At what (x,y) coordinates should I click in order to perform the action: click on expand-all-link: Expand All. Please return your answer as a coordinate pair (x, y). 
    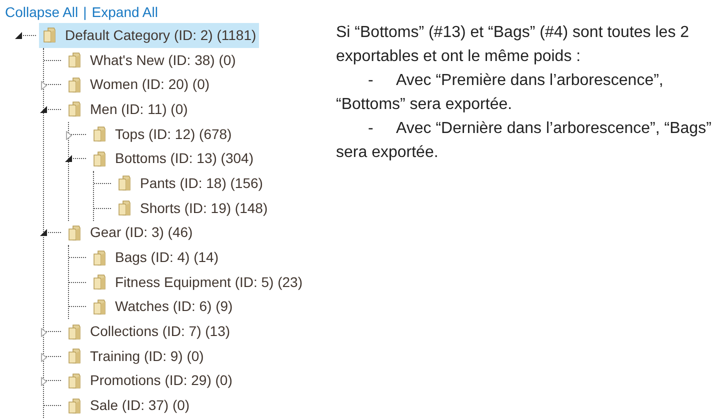
    Looking at the image, I should click on (125, 12).